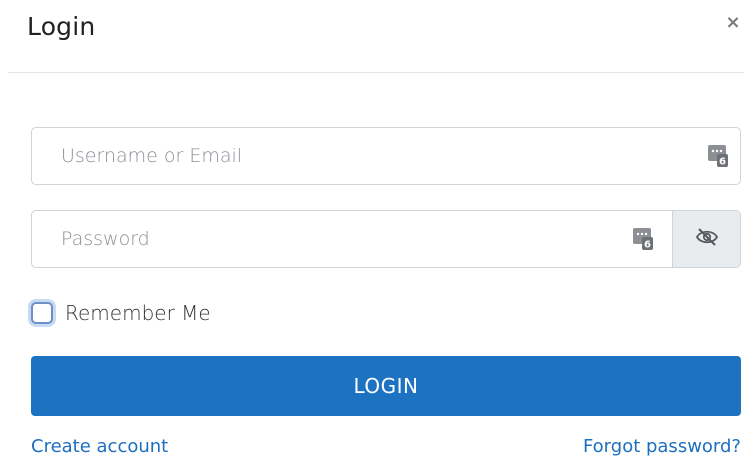  I want to click on remember-me-checkbox, so click(42, 313).